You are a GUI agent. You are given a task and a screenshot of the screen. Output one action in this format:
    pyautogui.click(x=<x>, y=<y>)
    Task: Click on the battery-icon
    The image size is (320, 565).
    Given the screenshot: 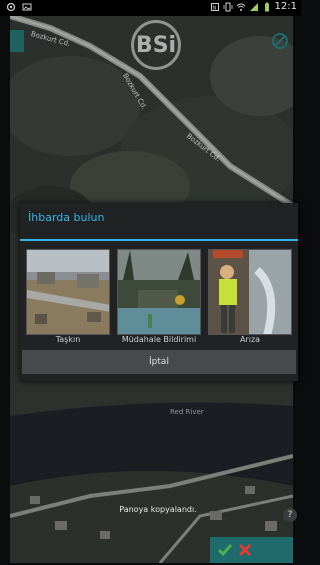 What is the action you would take?
    pyautogui.click(x=266, y=6)
    